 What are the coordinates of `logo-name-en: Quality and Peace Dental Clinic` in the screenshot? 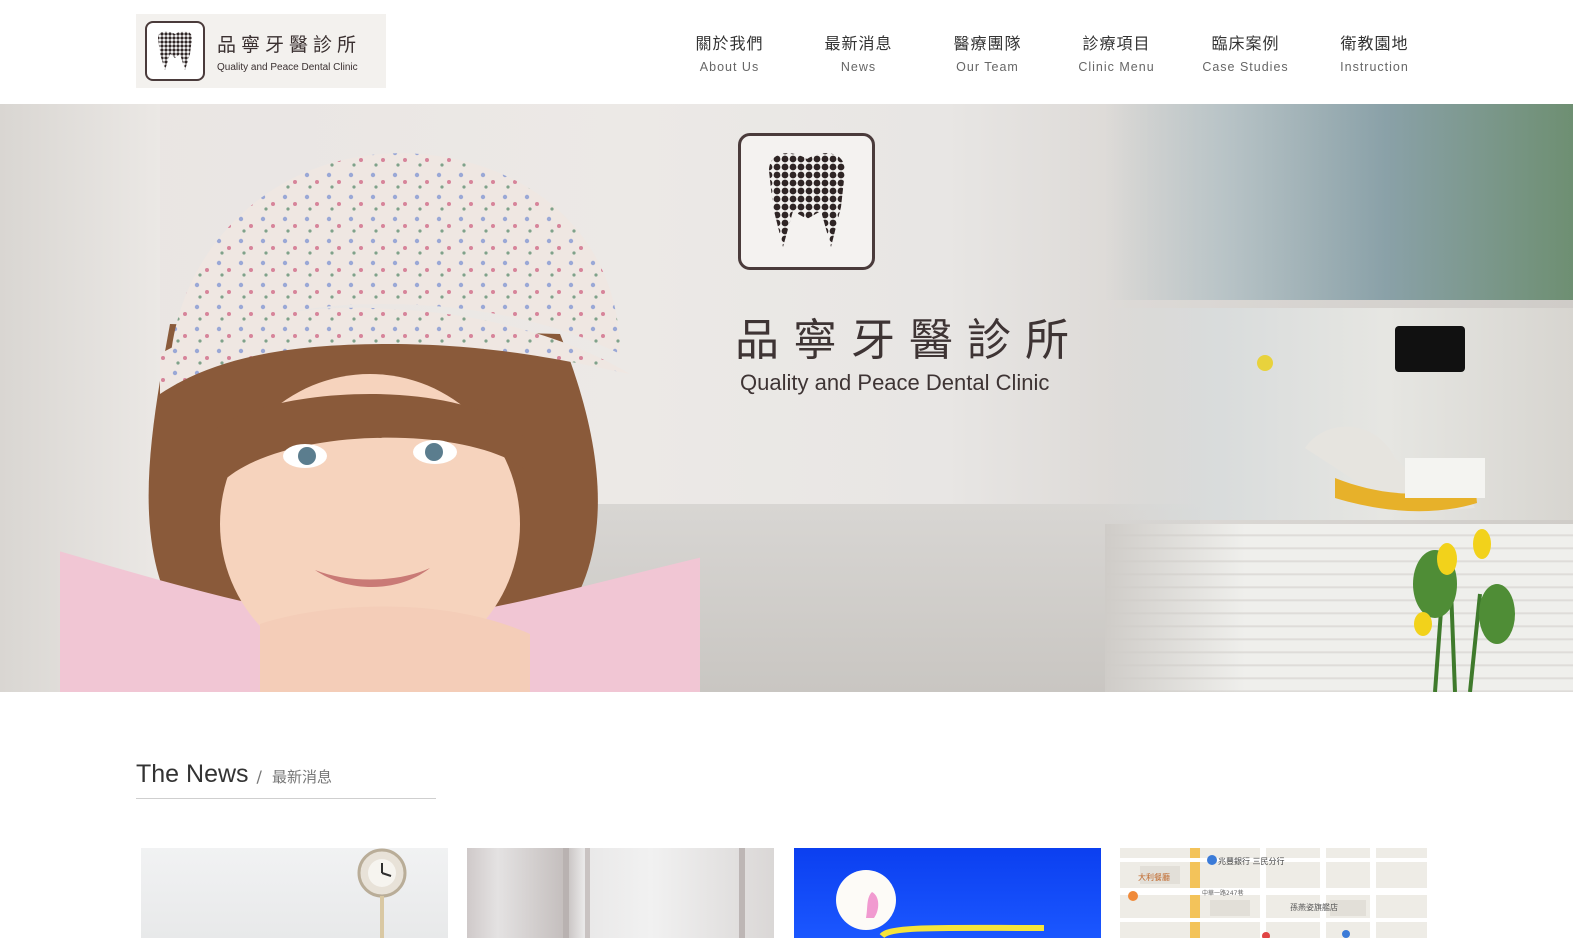 It's located at (287, 67).